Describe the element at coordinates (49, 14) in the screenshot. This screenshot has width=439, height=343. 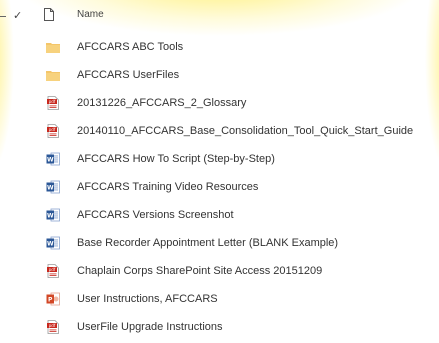
I see `file-type-icon` at that location.